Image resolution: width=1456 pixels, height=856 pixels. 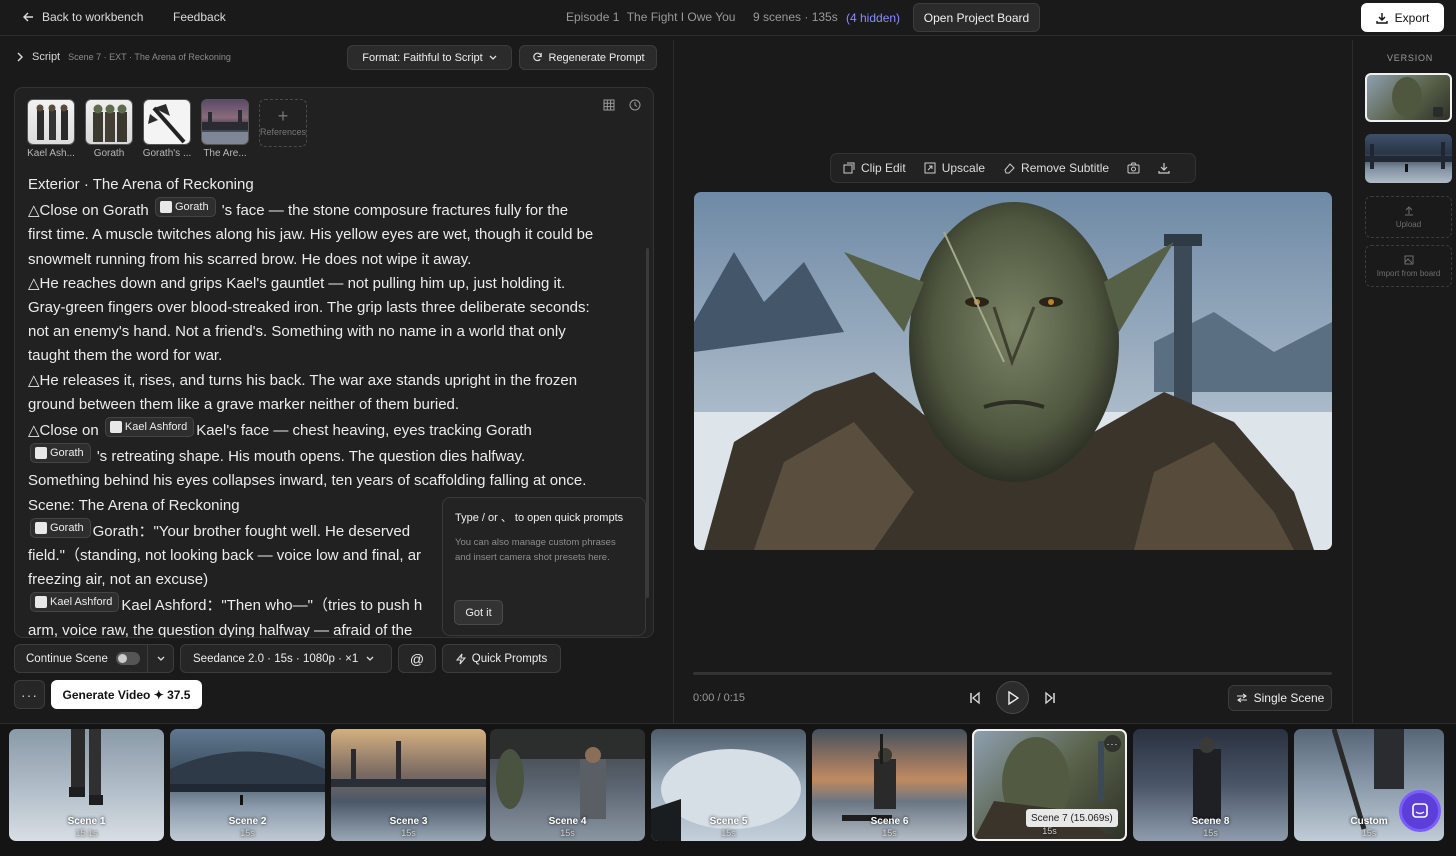 I want to click on upscale-button: Upscale, so click(x=954, y=168).